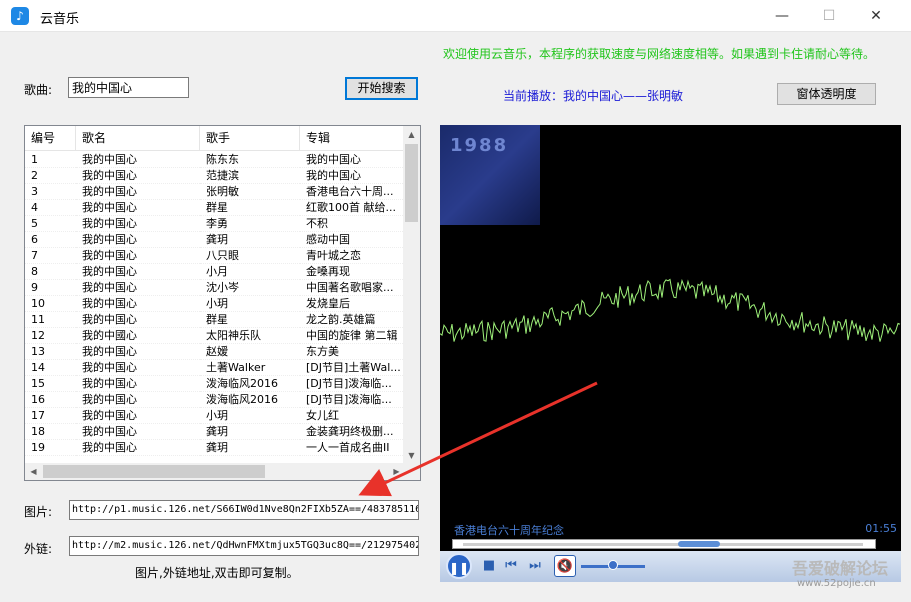  What do you see at coordinates (411, 455) in the screenshot?
I see `scroll-down-icon: ▼` at bounding box center [411, 455].